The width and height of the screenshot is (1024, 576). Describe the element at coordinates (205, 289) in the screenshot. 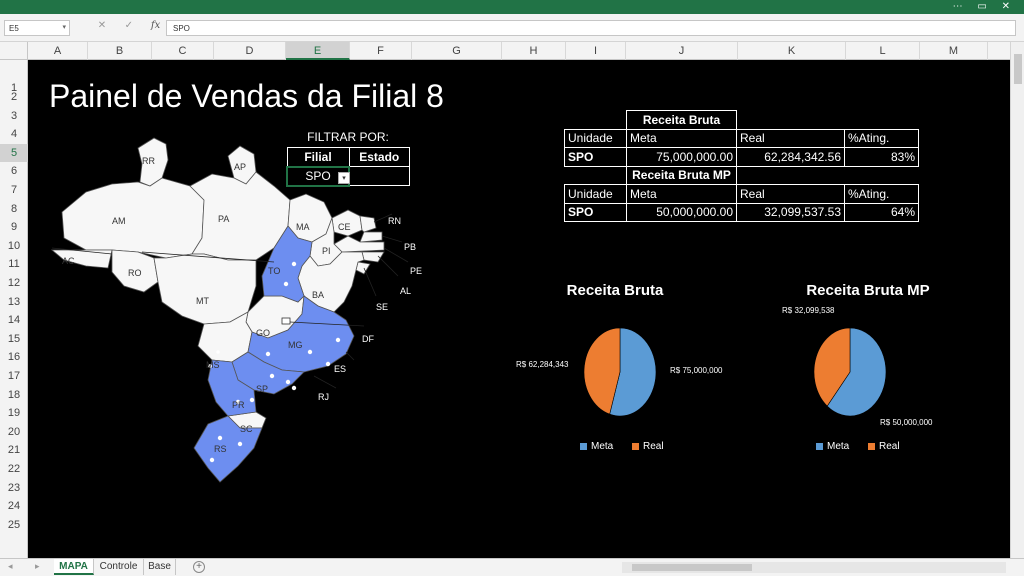

I see `map-state-mt` at that location.